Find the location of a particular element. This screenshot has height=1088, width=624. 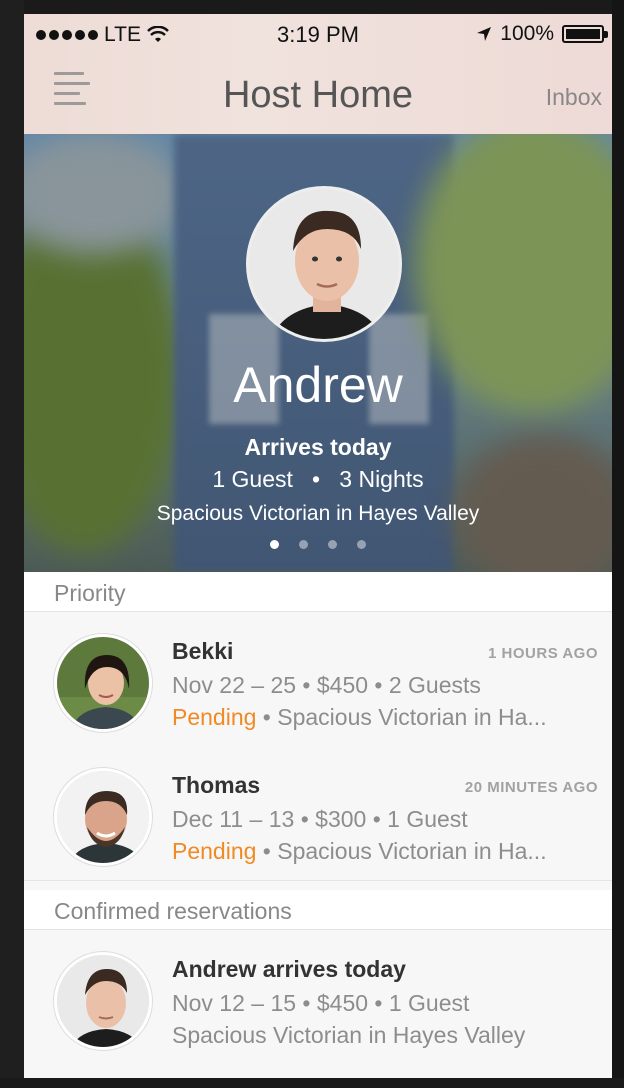

device-frame-left is located at coordinates (12, 544).